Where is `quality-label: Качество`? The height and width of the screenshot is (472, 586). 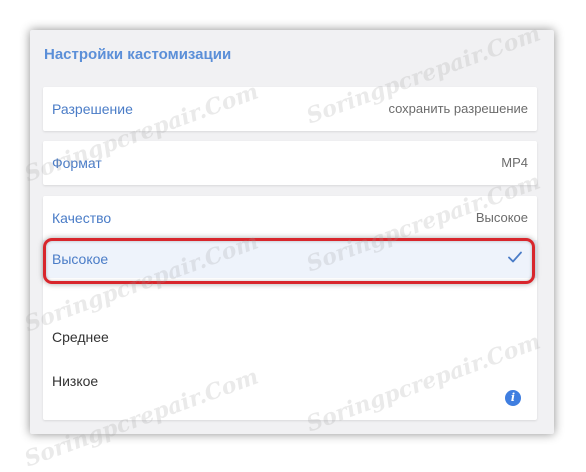 quality-label: Качество is located at coordinates (82, 218).